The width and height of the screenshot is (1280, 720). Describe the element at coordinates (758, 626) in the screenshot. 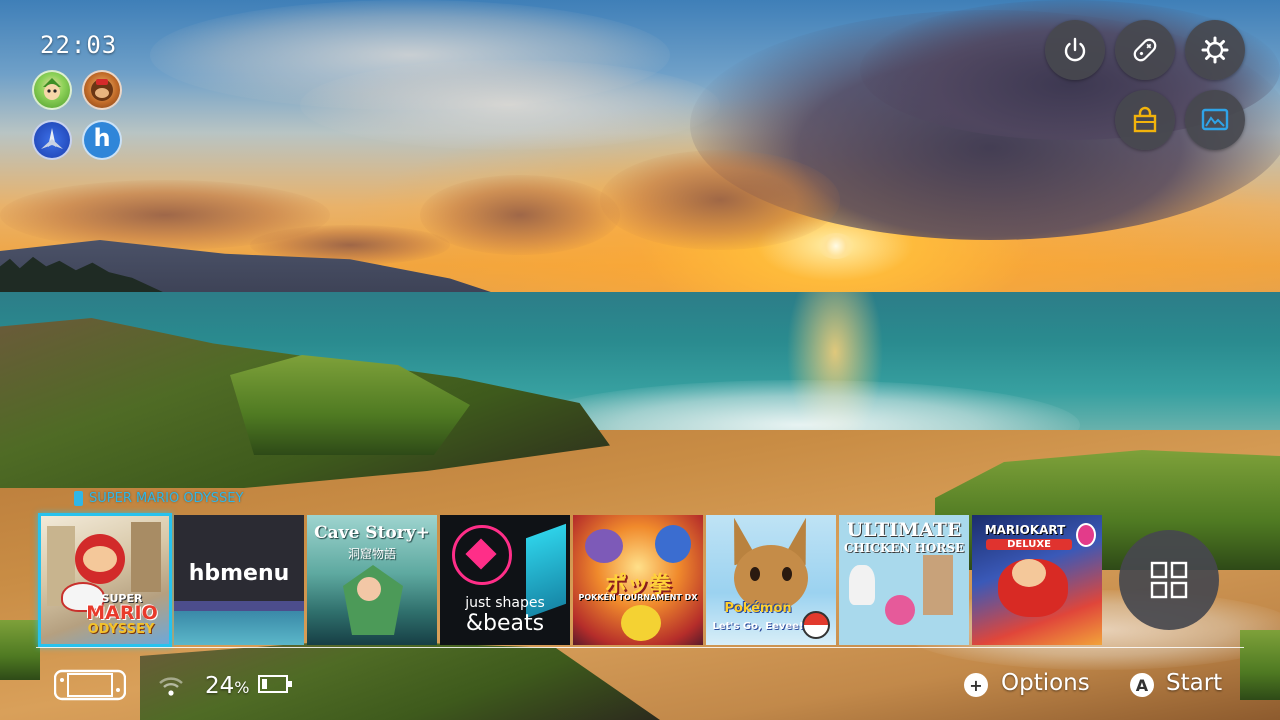

I see `tile-title-line: Let's Go, Eevee!` at that location.